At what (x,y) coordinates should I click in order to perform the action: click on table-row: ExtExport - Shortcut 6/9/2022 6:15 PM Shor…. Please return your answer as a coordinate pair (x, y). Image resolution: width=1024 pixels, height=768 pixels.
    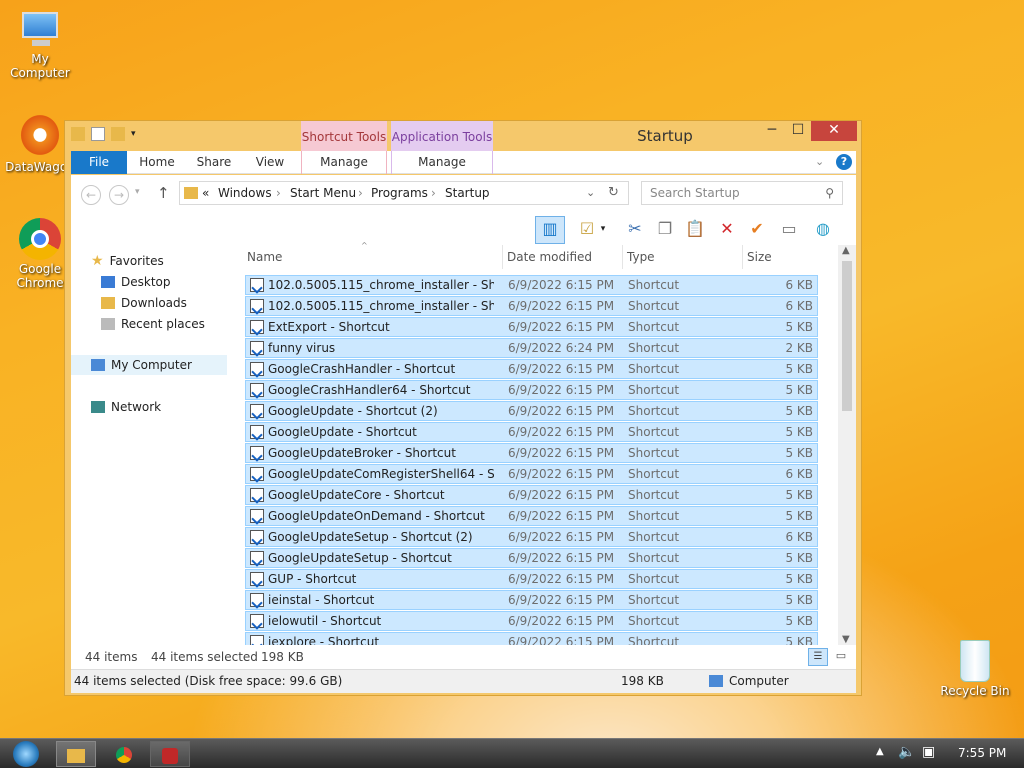
    Looking at the image, I should click on (531, 327).